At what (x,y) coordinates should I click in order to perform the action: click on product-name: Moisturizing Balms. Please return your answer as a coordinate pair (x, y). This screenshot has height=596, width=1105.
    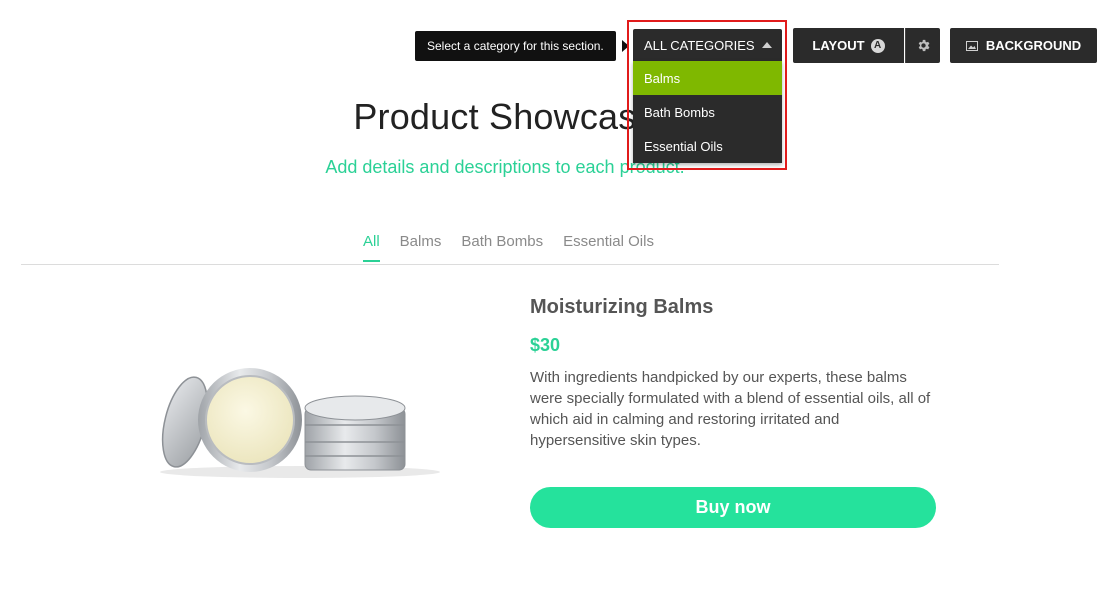
    Looking at the image, I should click on (622, 307).